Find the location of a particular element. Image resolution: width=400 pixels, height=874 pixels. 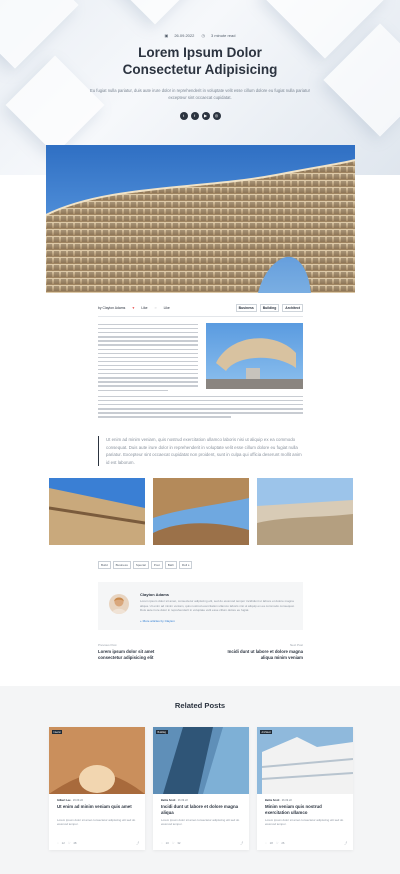

read-time: 3 minute read is located at coordinates (223, 35).